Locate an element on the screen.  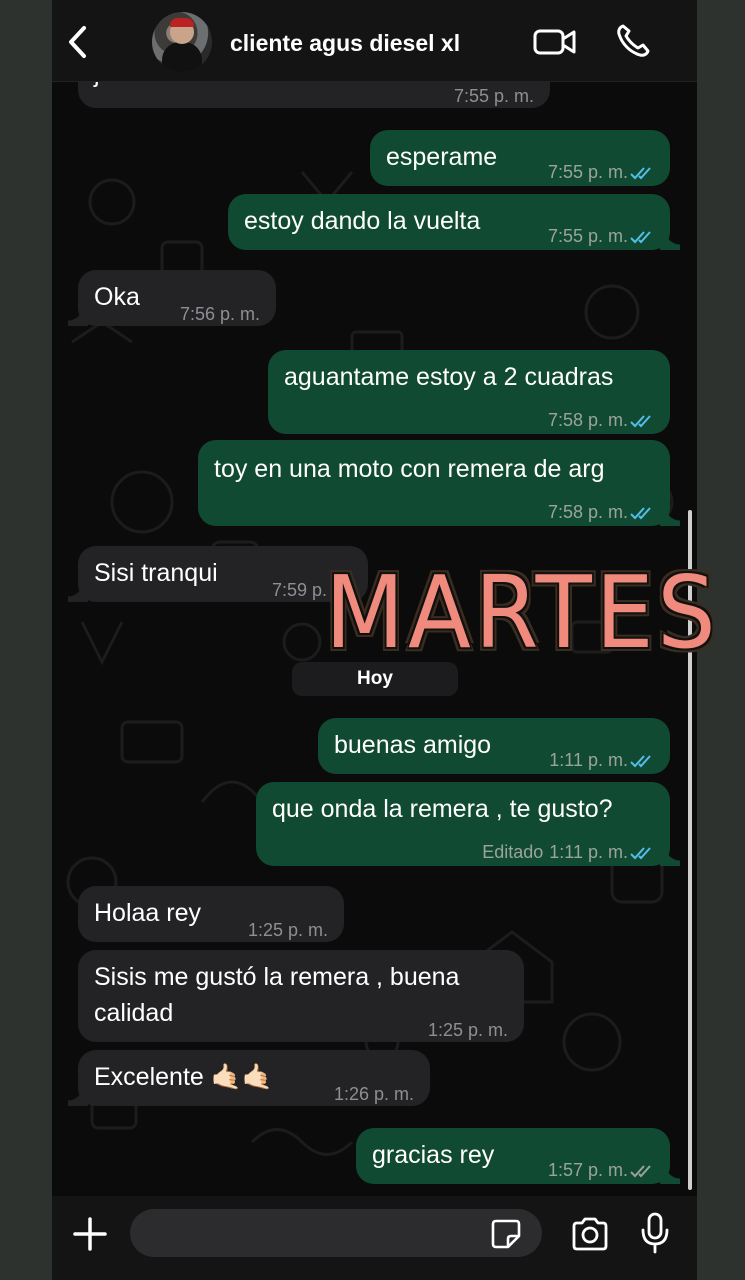
phone-call-icon is located at coordinates (633, 41).